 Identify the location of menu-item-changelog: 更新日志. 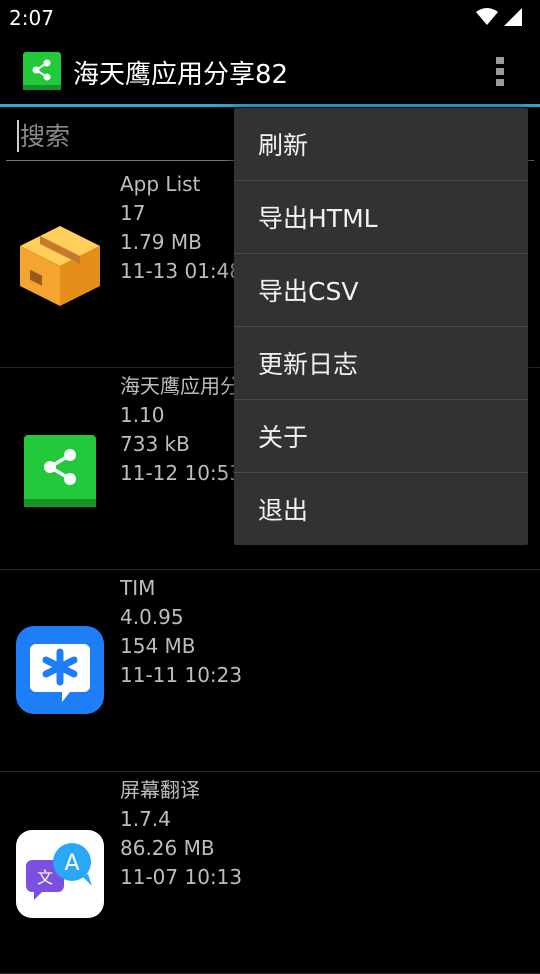
(381, 363).